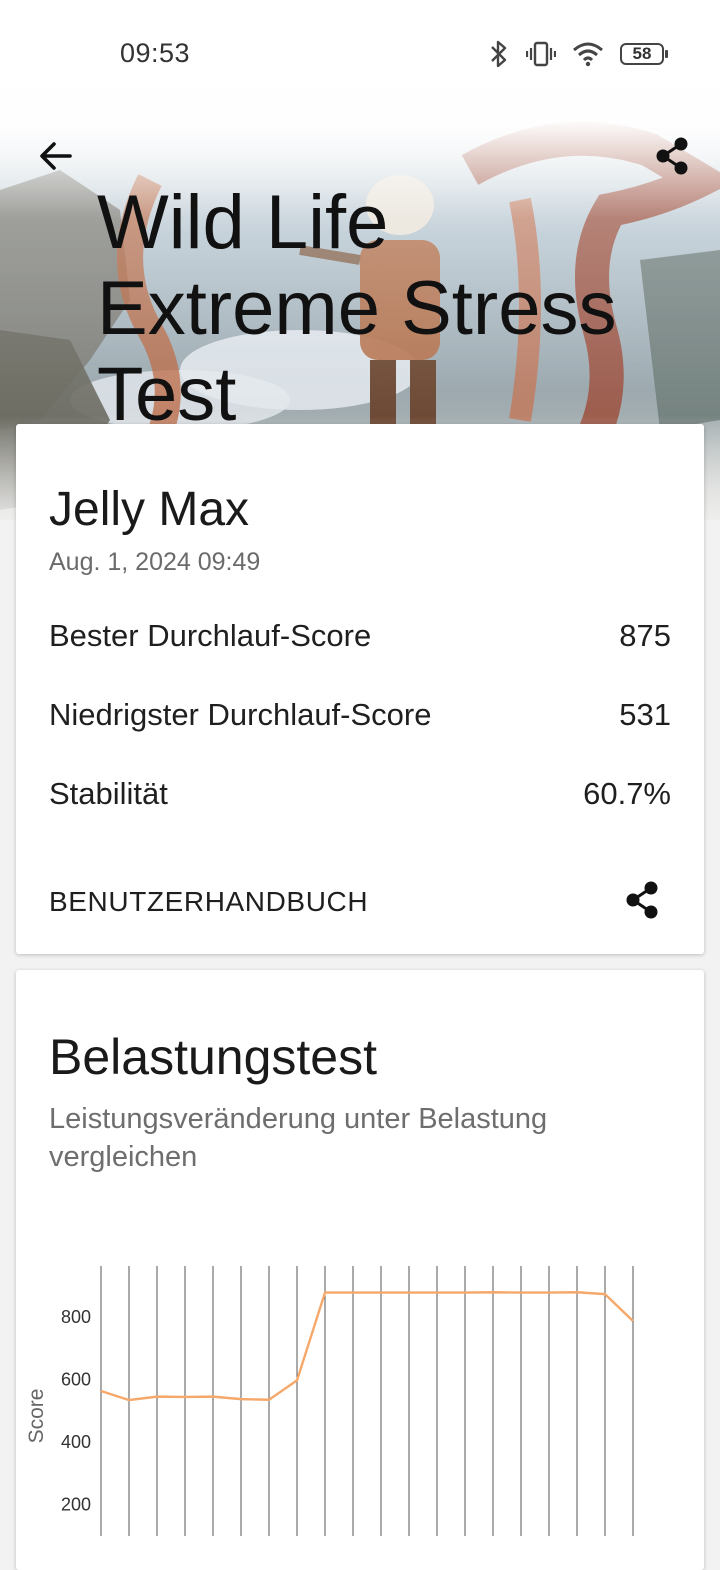  I want to click on stress-title: Belastungstest, so click(213, 1057).